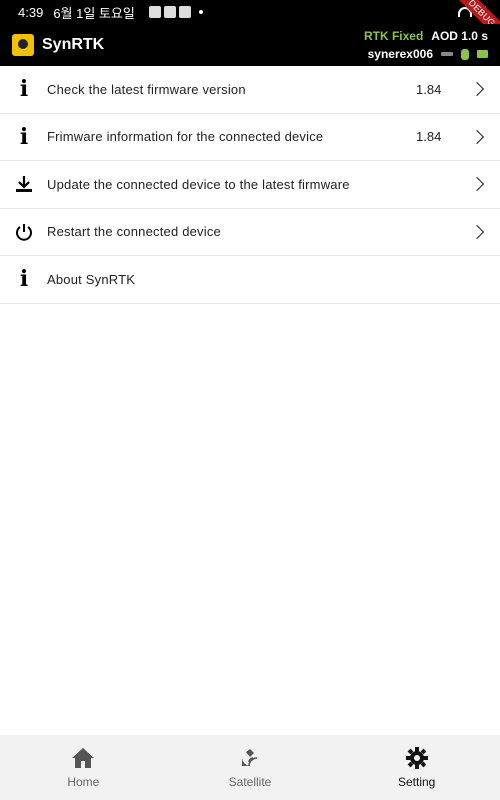 Image resolution: width=500 pixels, height=800 pixels. I want to click on nav-label: Satellite, so click(250, 781).